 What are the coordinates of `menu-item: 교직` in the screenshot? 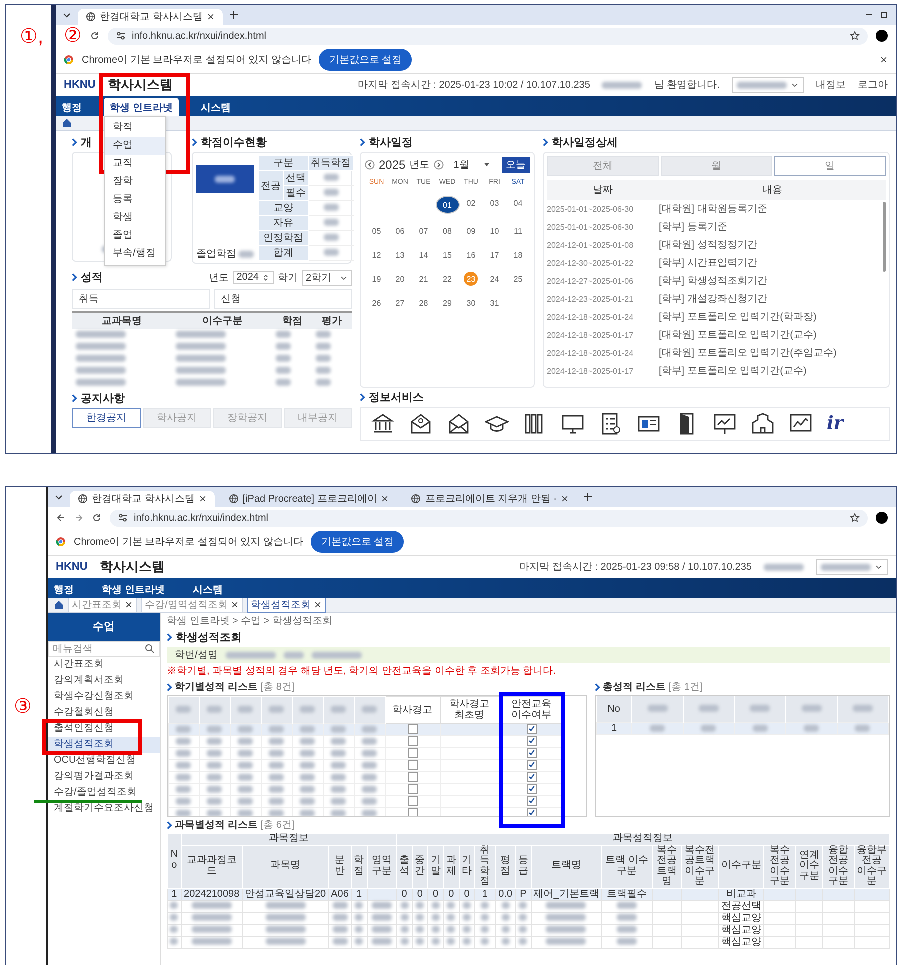 It's located at (135, 164).